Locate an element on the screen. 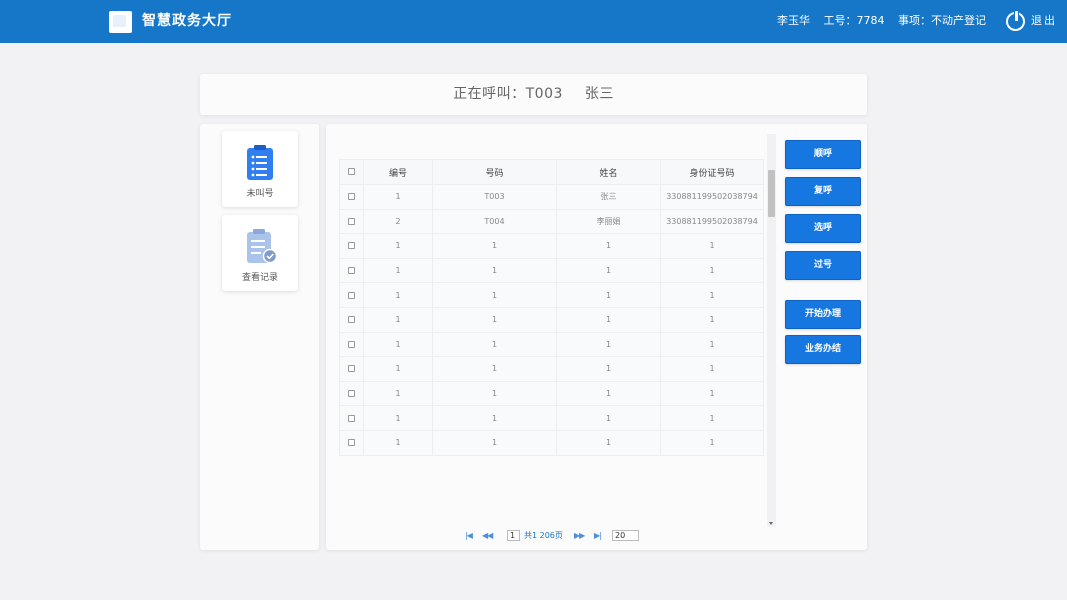 This screenshot has height=600, width=1067. nav-uncalled-label: 未叫号 is located at coordinates (260, 194).